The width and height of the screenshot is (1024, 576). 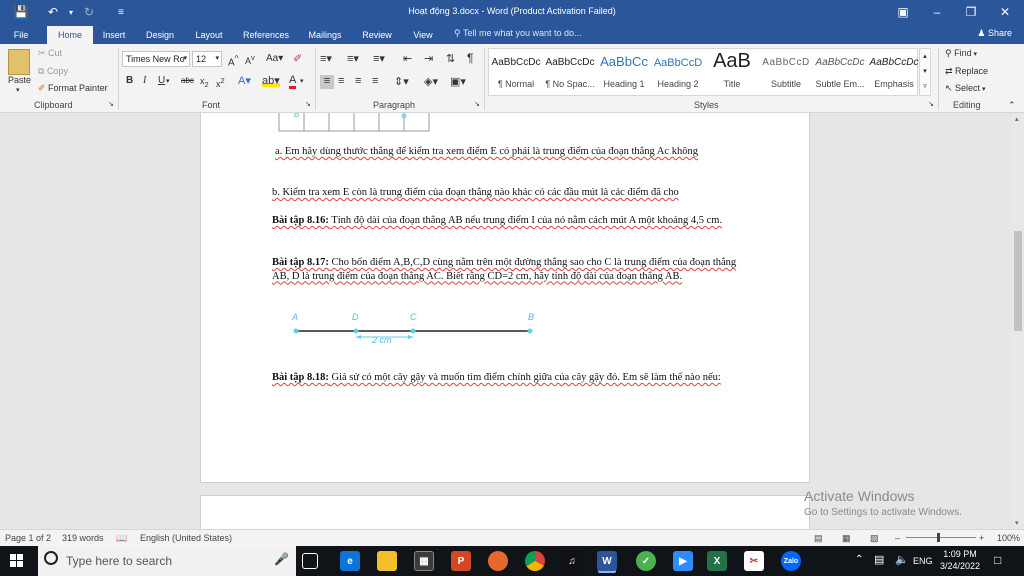 What do you see at coordinates (73, 88) in the screenshot?
I see `format-painter-button: ✐ Format Painter` at bounding box center [73, 88].